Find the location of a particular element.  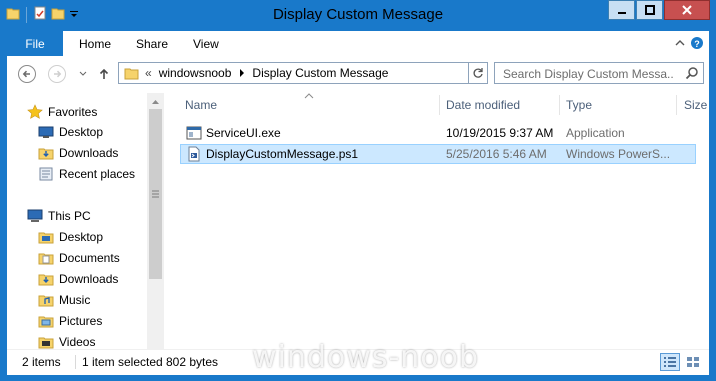

nav-this-pc: This PC is located at coordinates (59, 216).